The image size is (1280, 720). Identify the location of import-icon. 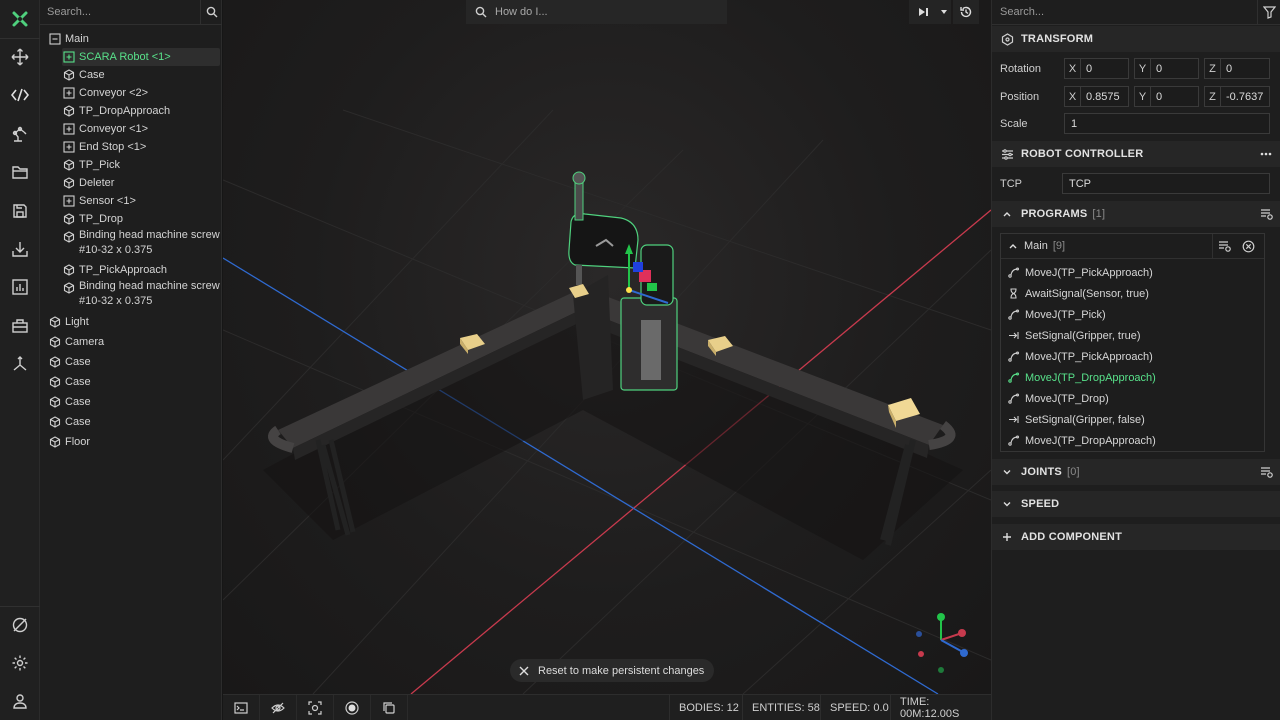
(20, 249).